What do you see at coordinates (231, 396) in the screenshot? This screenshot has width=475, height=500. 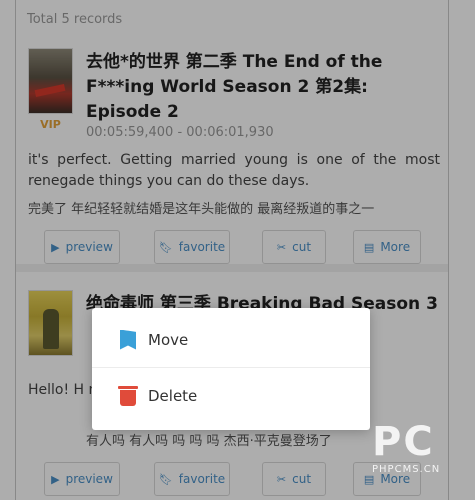 I see `delete-menu-item: Delete` at bounding box center [231, 396].